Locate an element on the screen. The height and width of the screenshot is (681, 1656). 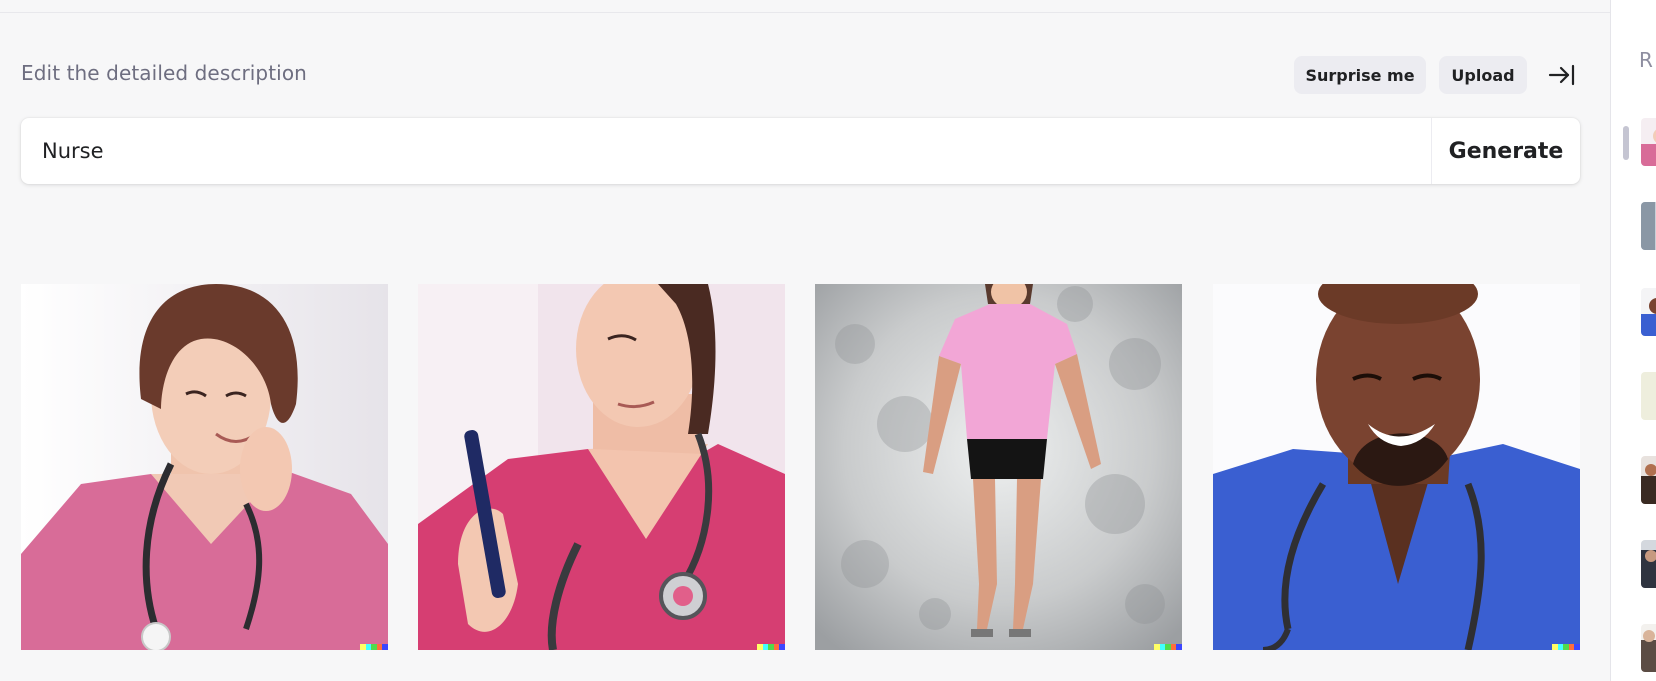
prompt-input is located at coordinates (726, 151).